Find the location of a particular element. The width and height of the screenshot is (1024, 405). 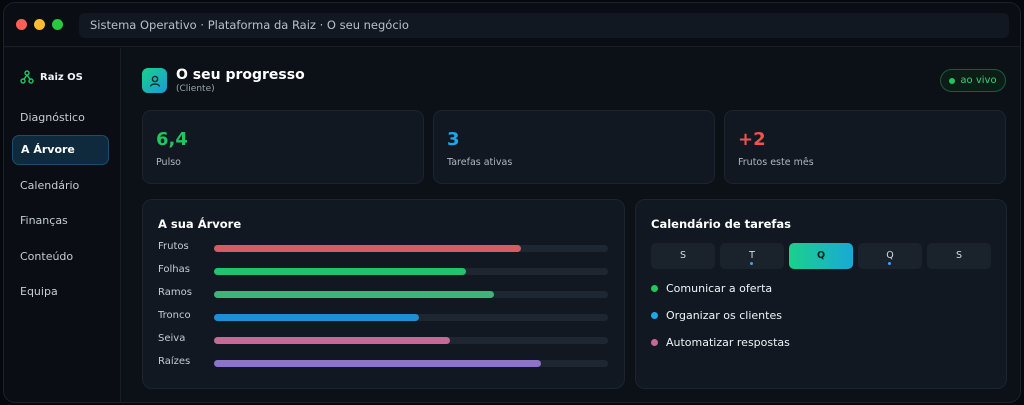

stat-label: Frutos este mês is located at coordinates (776, 162).